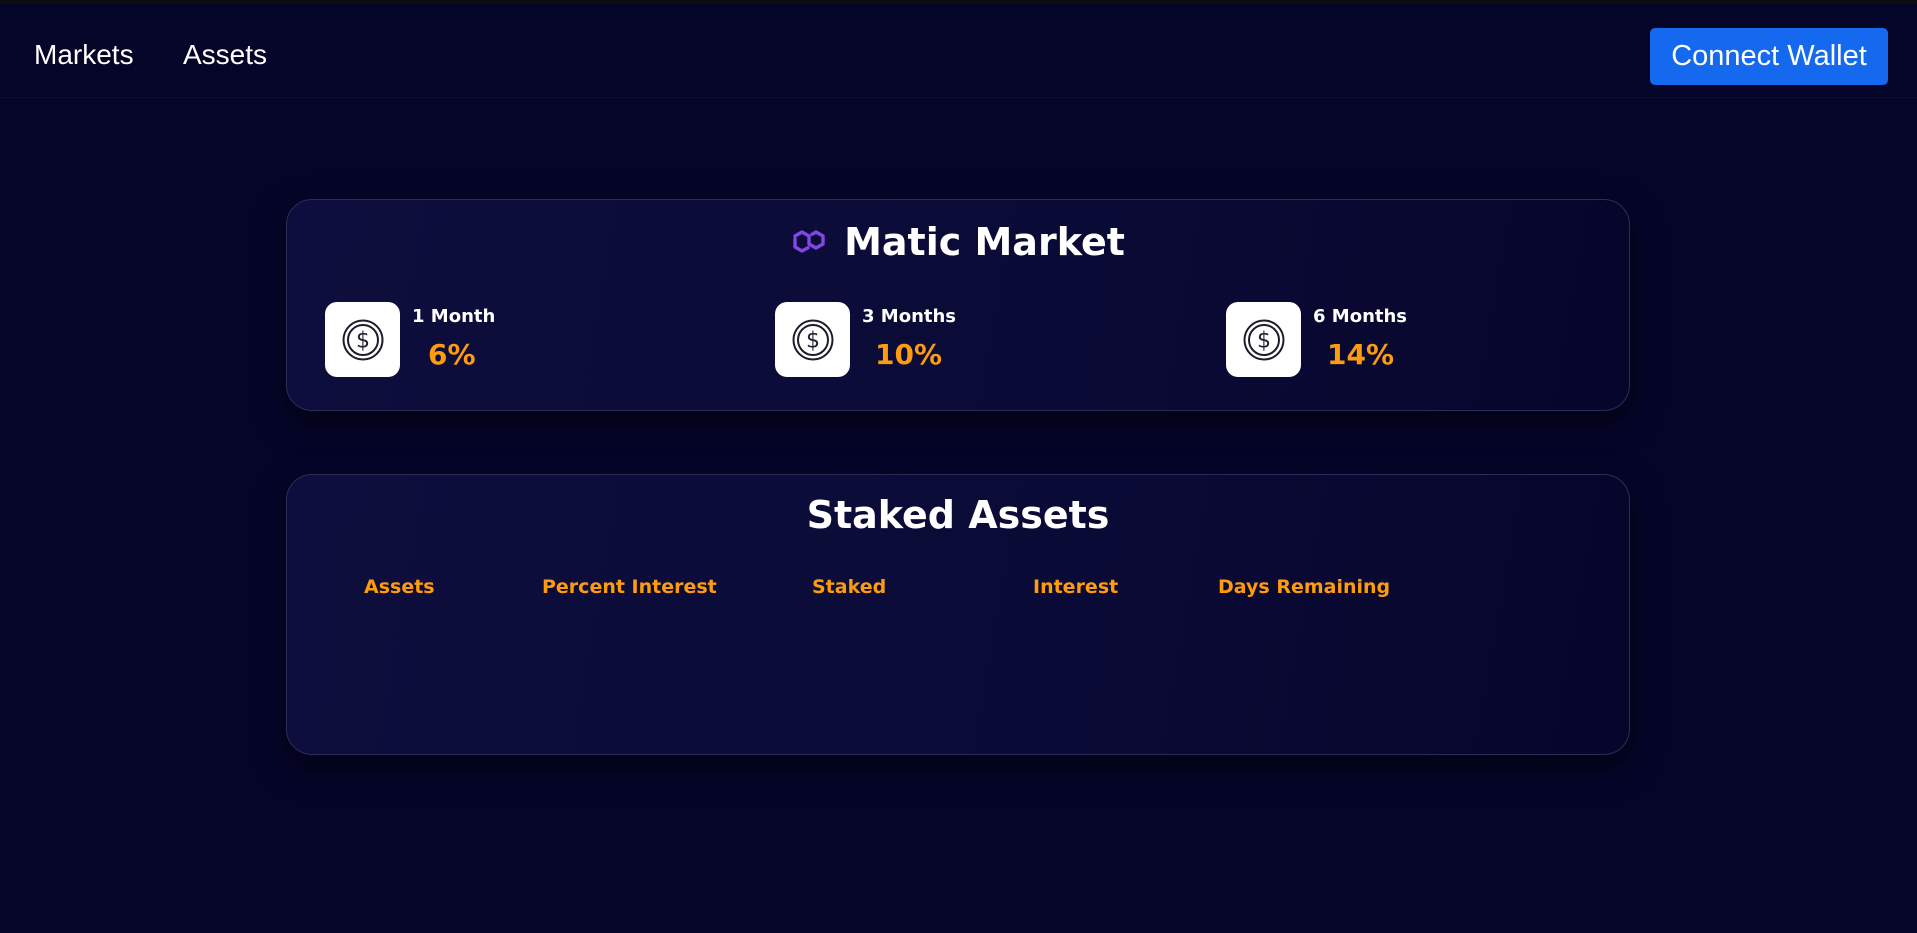 The width and height of the screenshot is (1917, 933). I want to click on column-header-days-remaining: Days Remaining, so click(1304, 587).